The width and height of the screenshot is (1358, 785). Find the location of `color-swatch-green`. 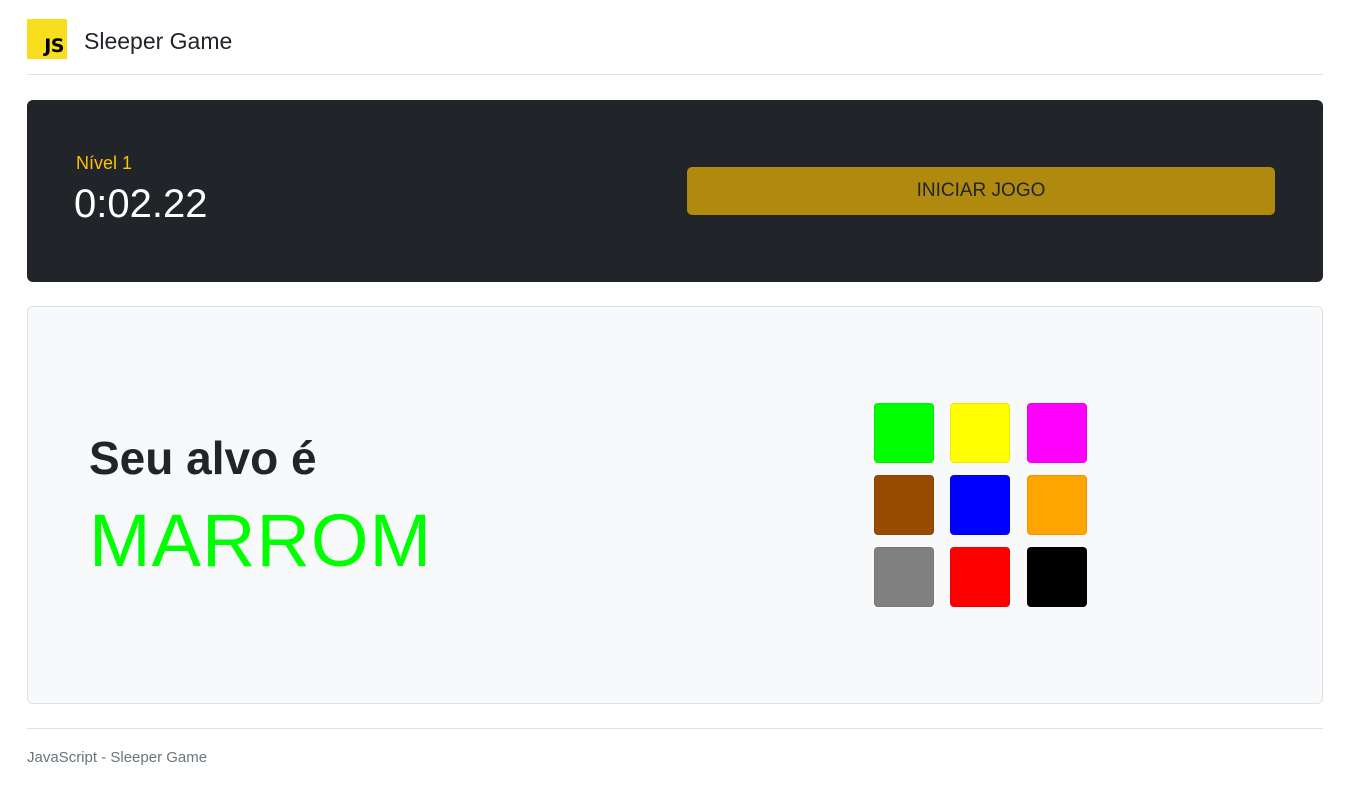

color-swatch-green is located at coordinates (904, 433).